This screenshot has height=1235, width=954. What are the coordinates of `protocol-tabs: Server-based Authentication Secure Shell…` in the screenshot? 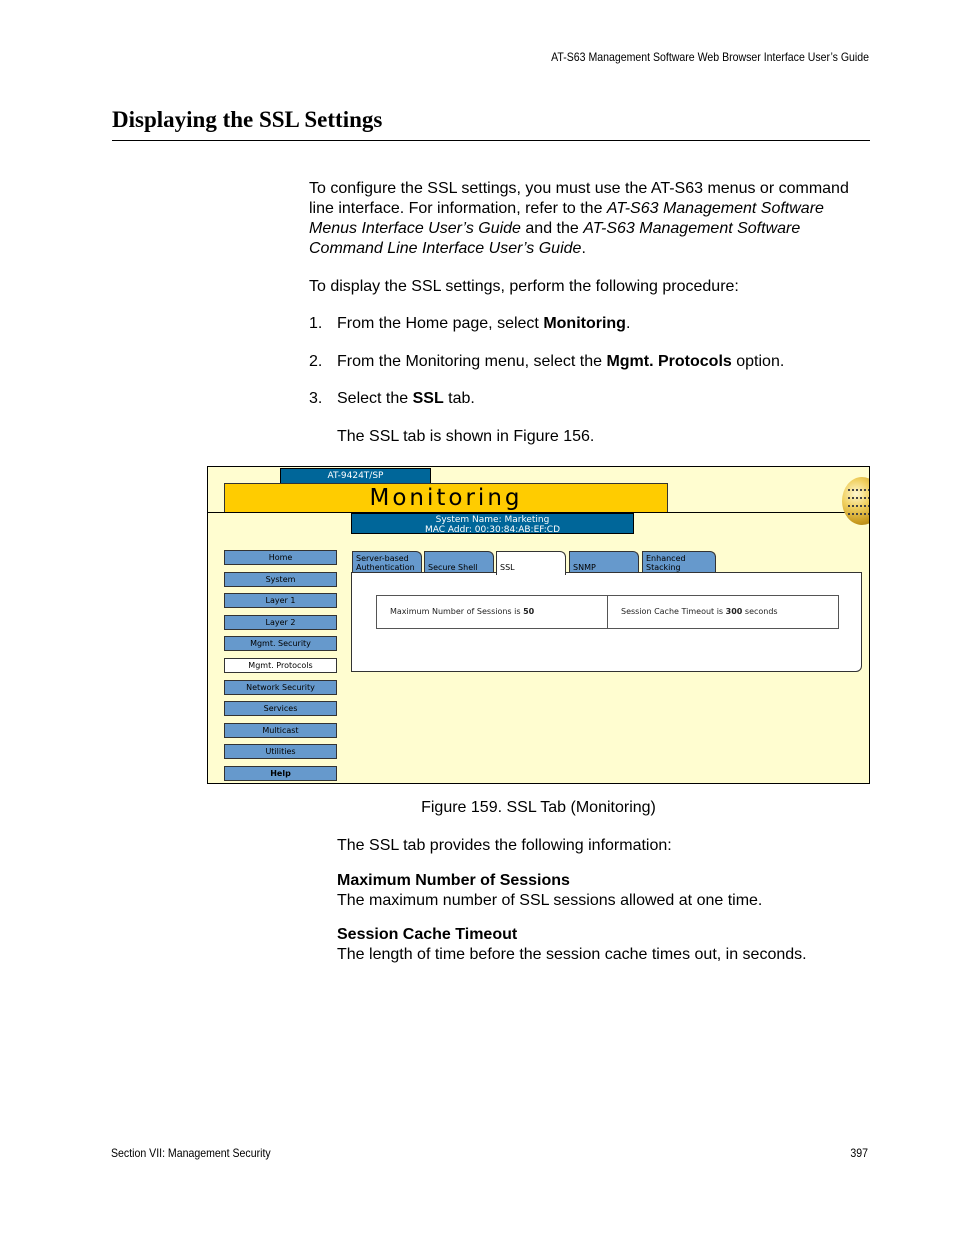 It's located at (537, 563).